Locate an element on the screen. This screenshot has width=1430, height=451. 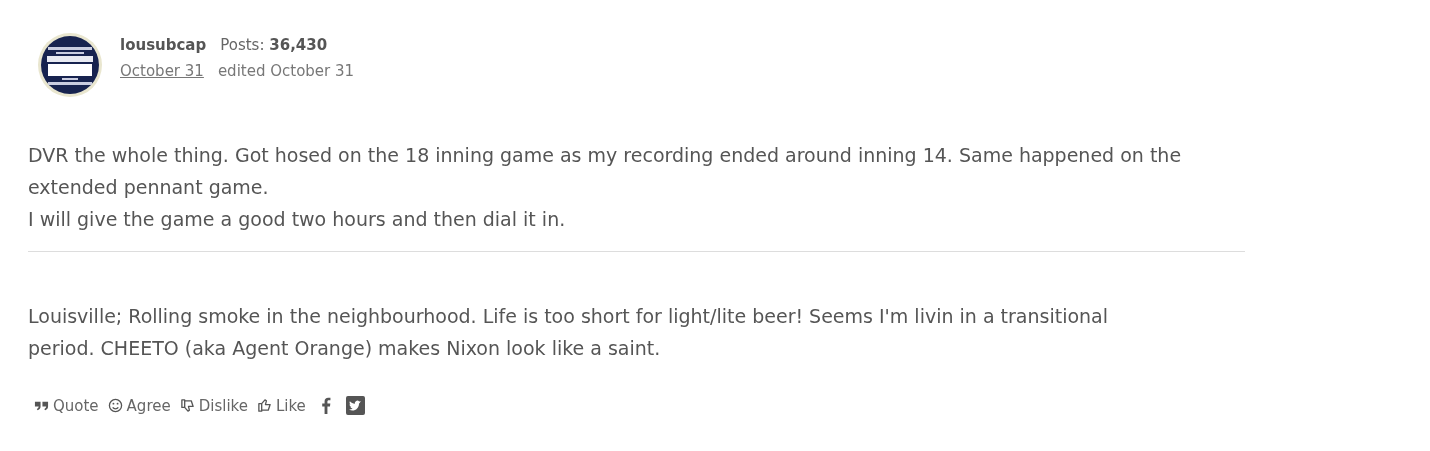
dislike-button: Dislike is located at coordinates (213, 405).